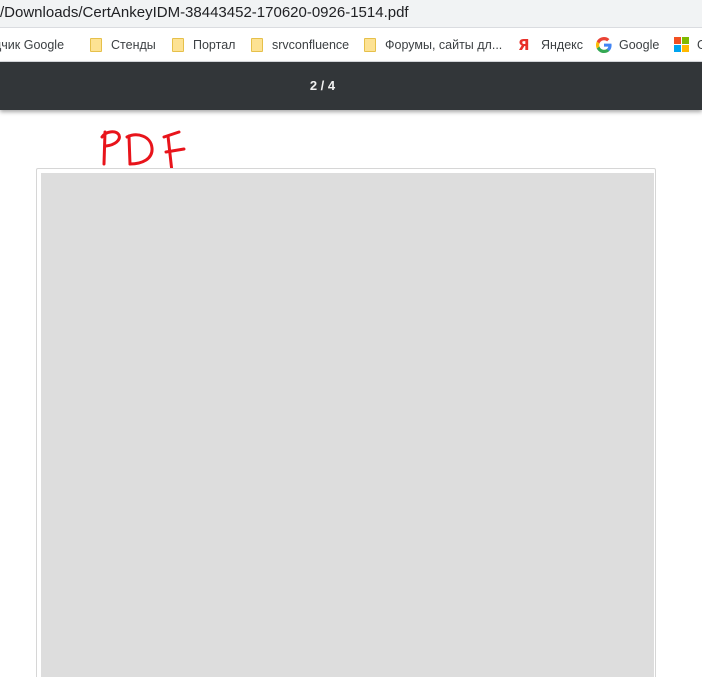 This screenshot has height=677, width=702. I want to click on bookmark-srvconfluence: srvconfluence, so click(300, 44).